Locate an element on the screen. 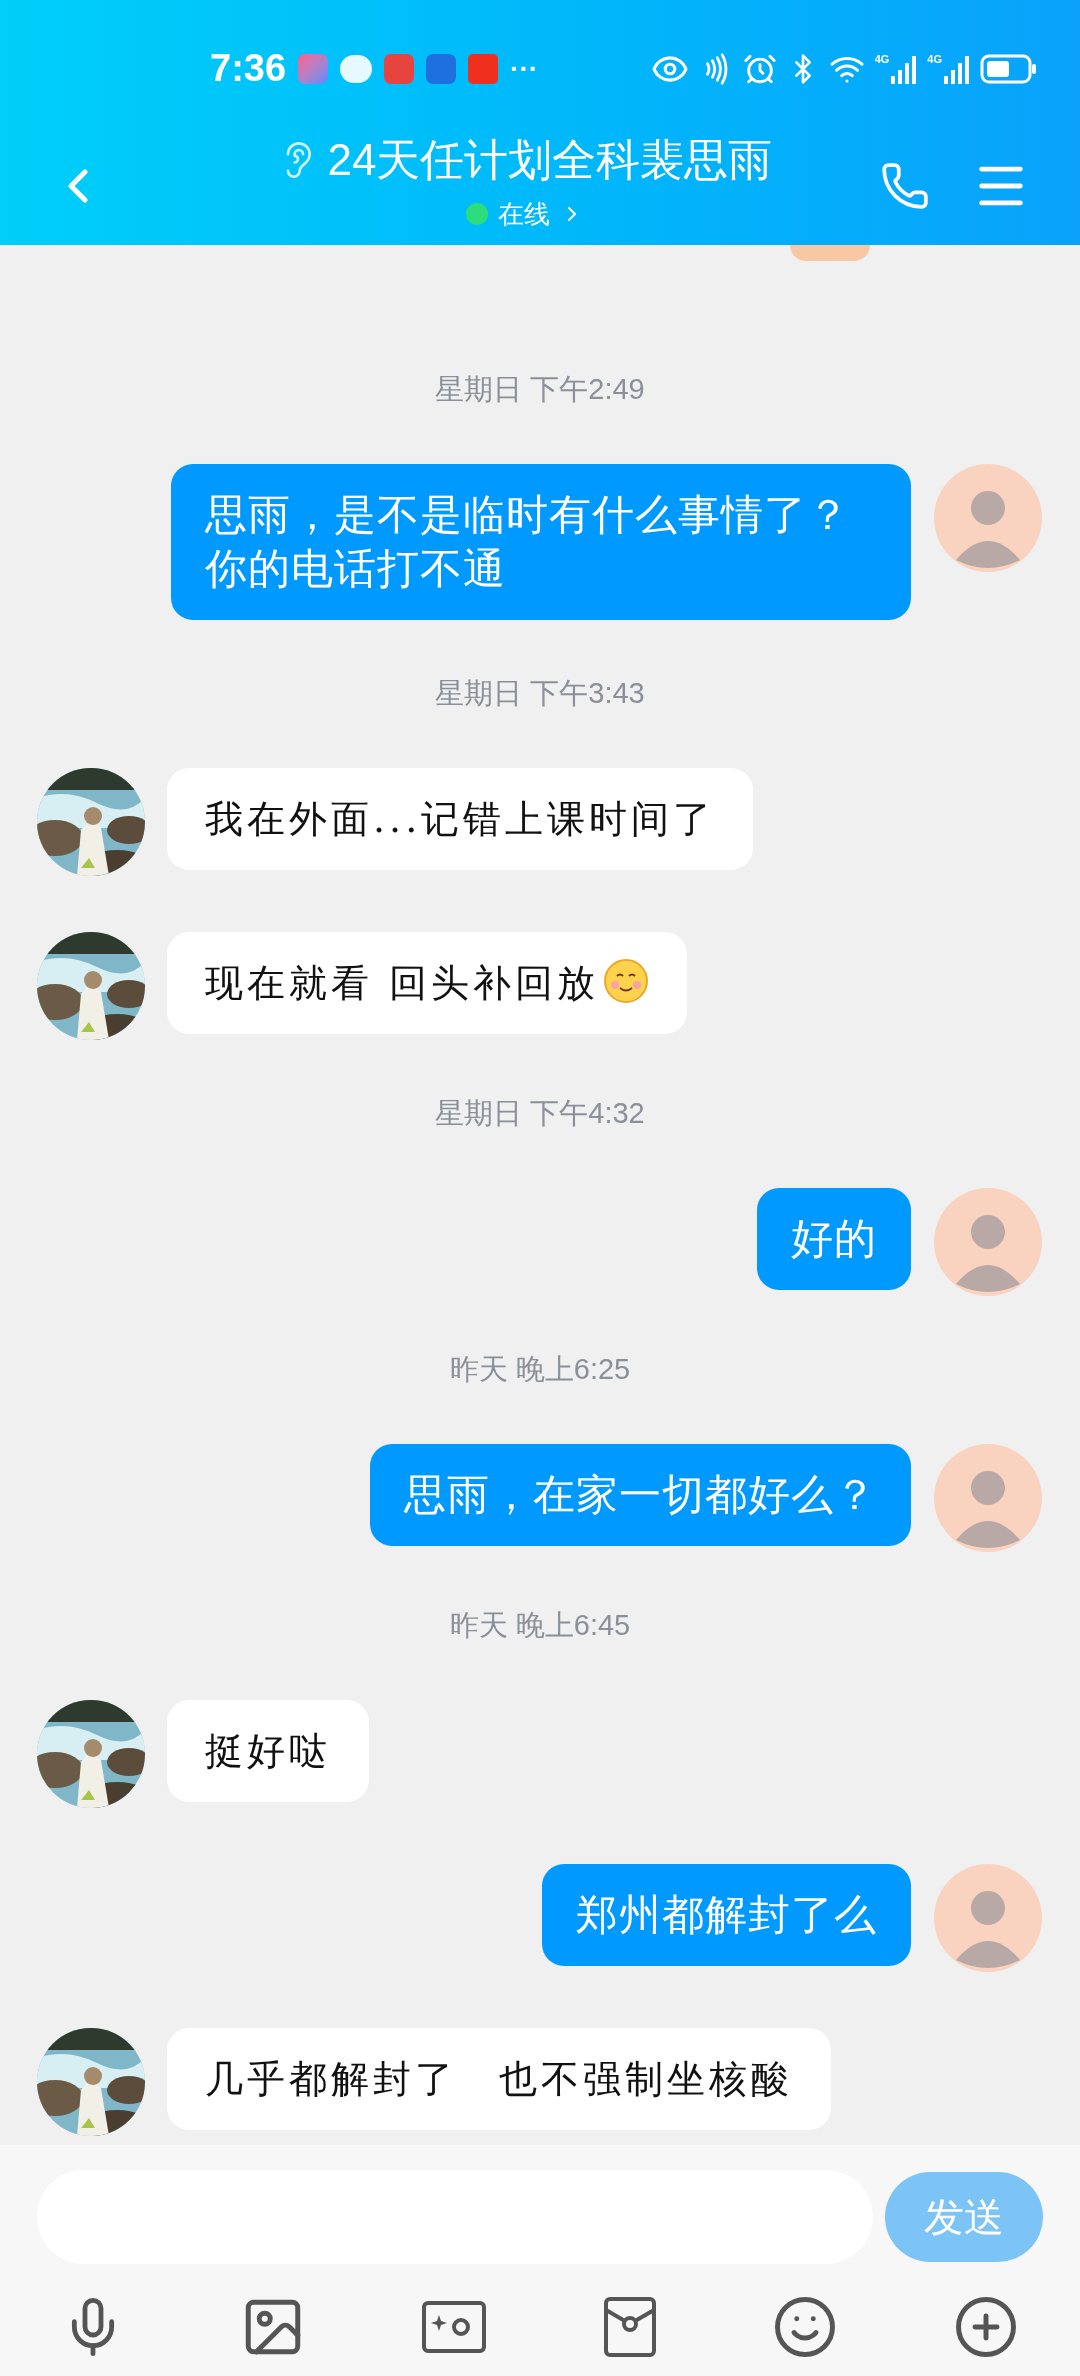  book-icon is located at coordinates (399, 68).